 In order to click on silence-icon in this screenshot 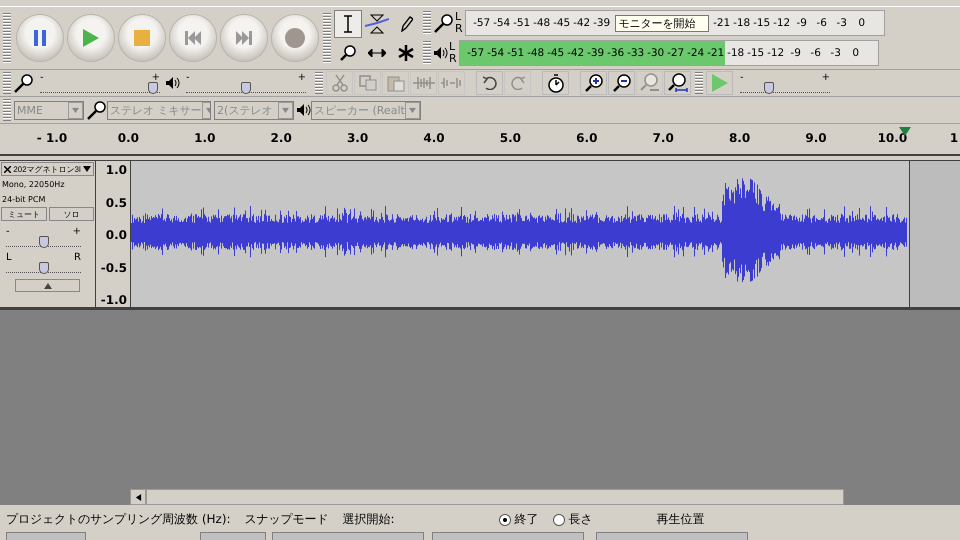, I will do `click(451, 83)`.